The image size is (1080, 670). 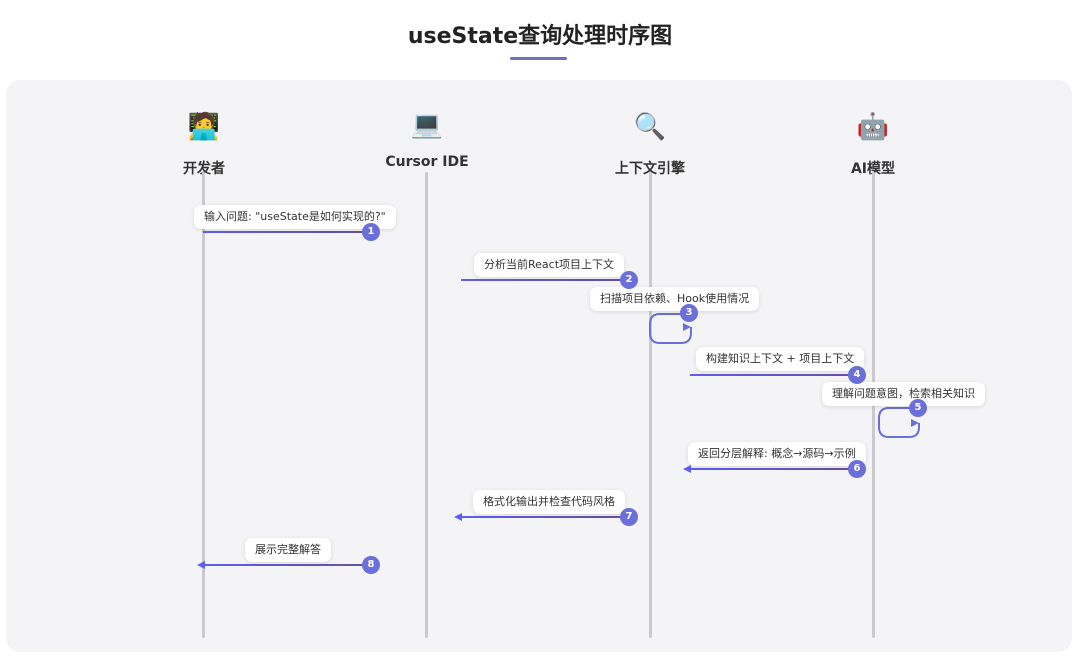 I want to click on message-label-7: 格式化输出并检查代码风格, so click(x=549, y=502).